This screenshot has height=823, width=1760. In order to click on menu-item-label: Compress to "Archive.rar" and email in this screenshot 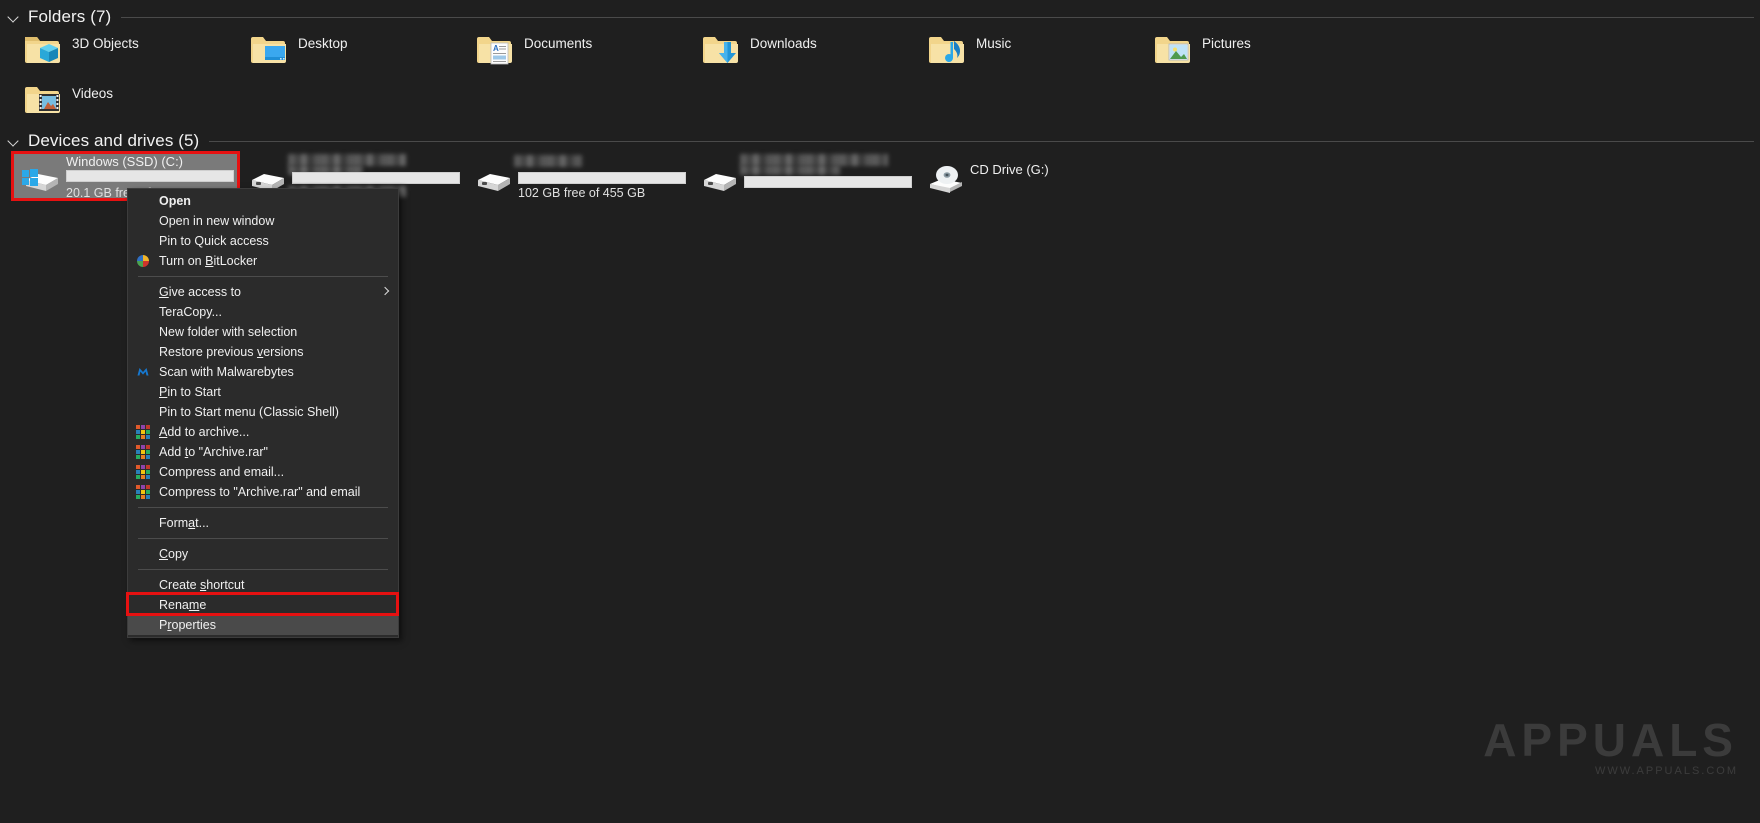, I will do `click(260, 492)`.